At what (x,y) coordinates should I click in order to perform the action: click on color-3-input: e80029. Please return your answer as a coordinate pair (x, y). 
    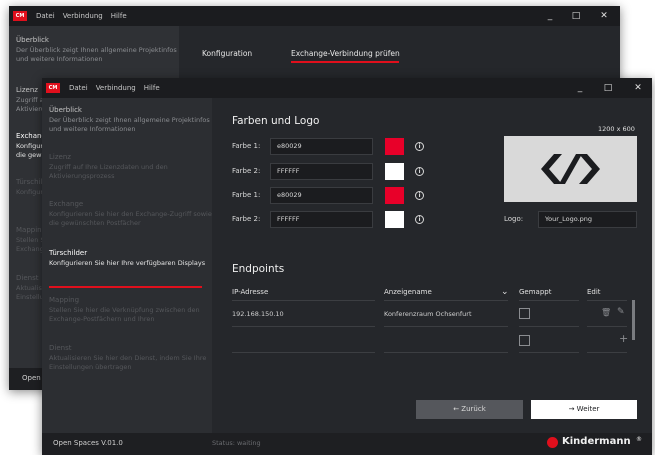
    Looking at the image, I should click on (321, 195).